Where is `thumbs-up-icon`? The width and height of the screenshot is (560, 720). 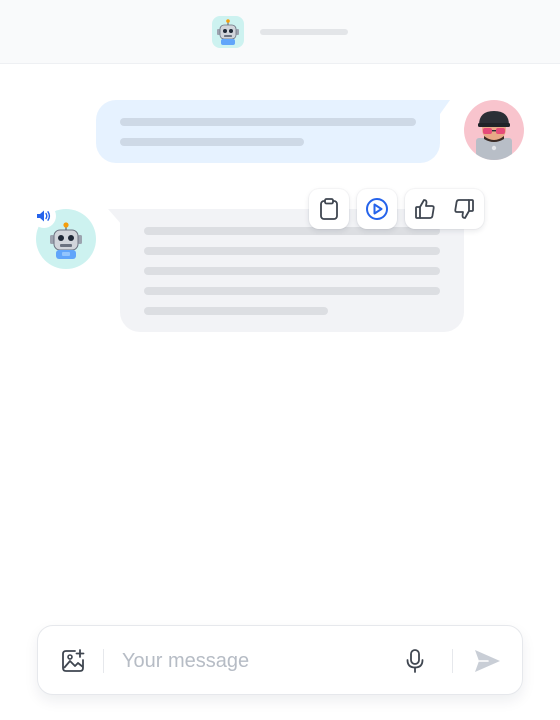
thumbs-up-icon is located at coordinates (425, 209).